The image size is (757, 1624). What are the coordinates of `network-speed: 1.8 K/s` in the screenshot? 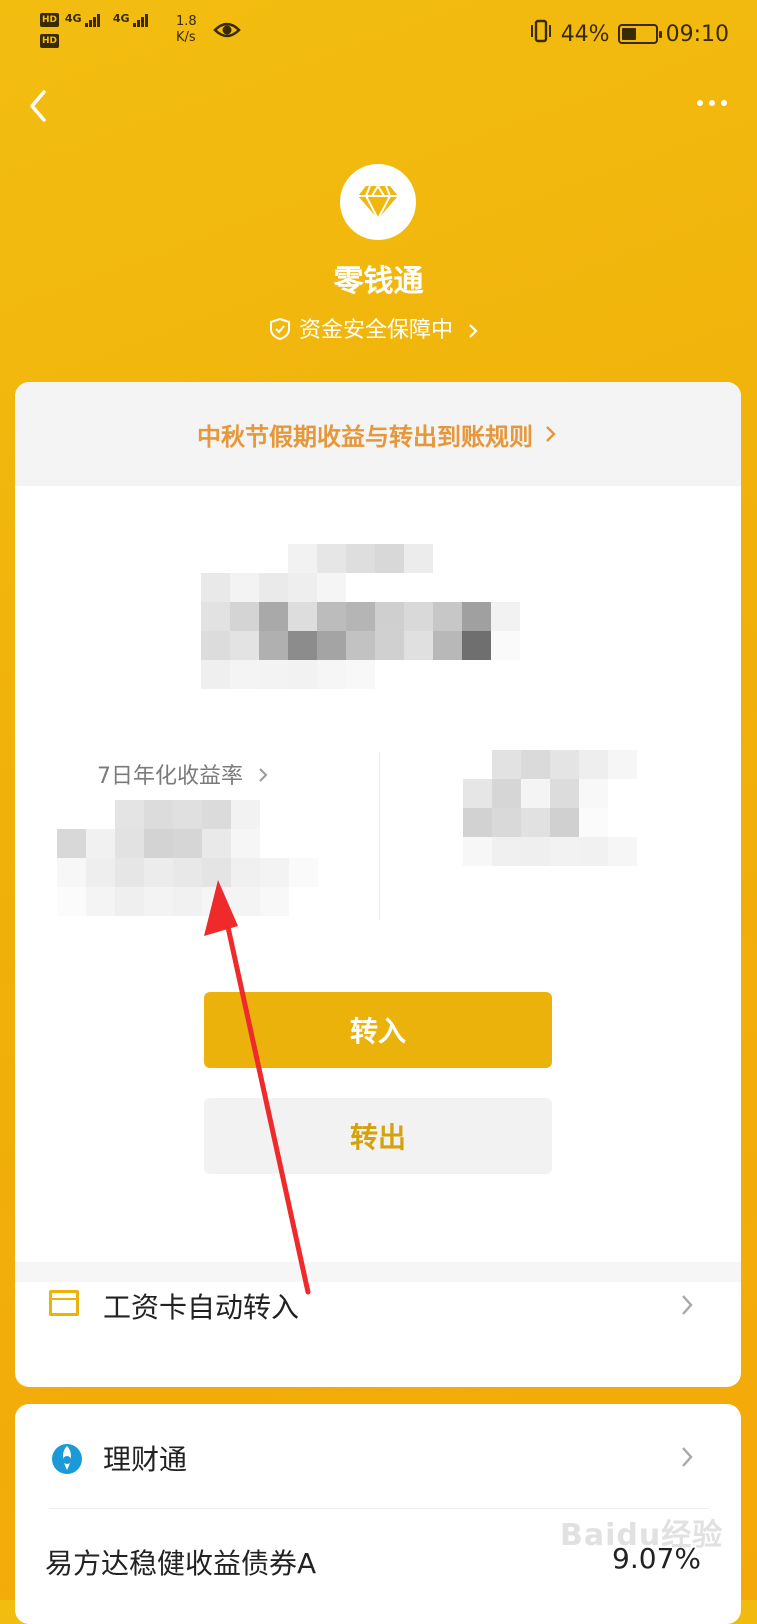 It's located at (186, 30).